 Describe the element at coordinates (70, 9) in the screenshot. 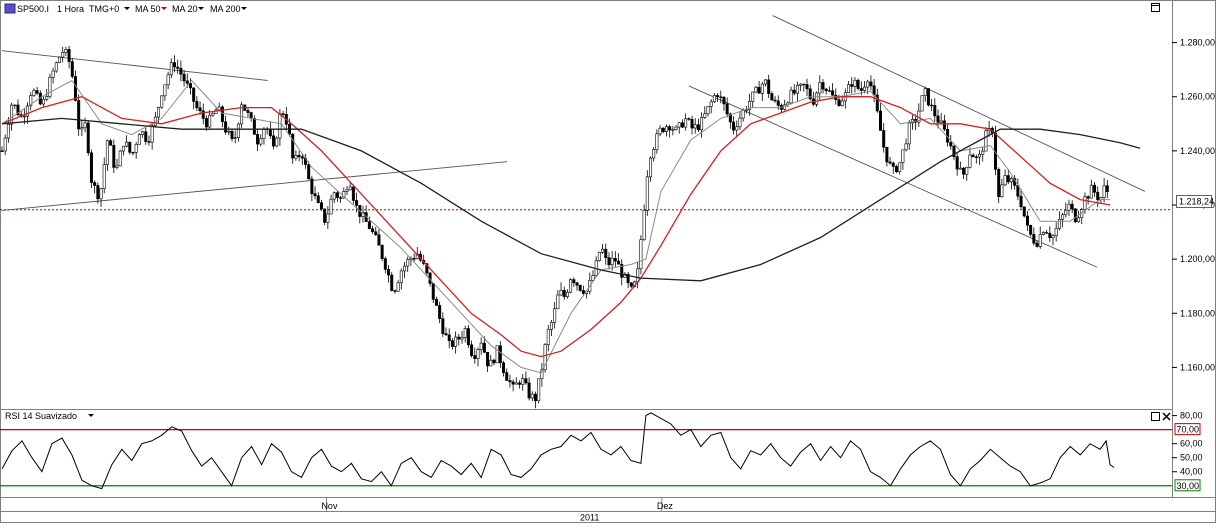

I see `timeframe-label: 1 Hora` at that location.